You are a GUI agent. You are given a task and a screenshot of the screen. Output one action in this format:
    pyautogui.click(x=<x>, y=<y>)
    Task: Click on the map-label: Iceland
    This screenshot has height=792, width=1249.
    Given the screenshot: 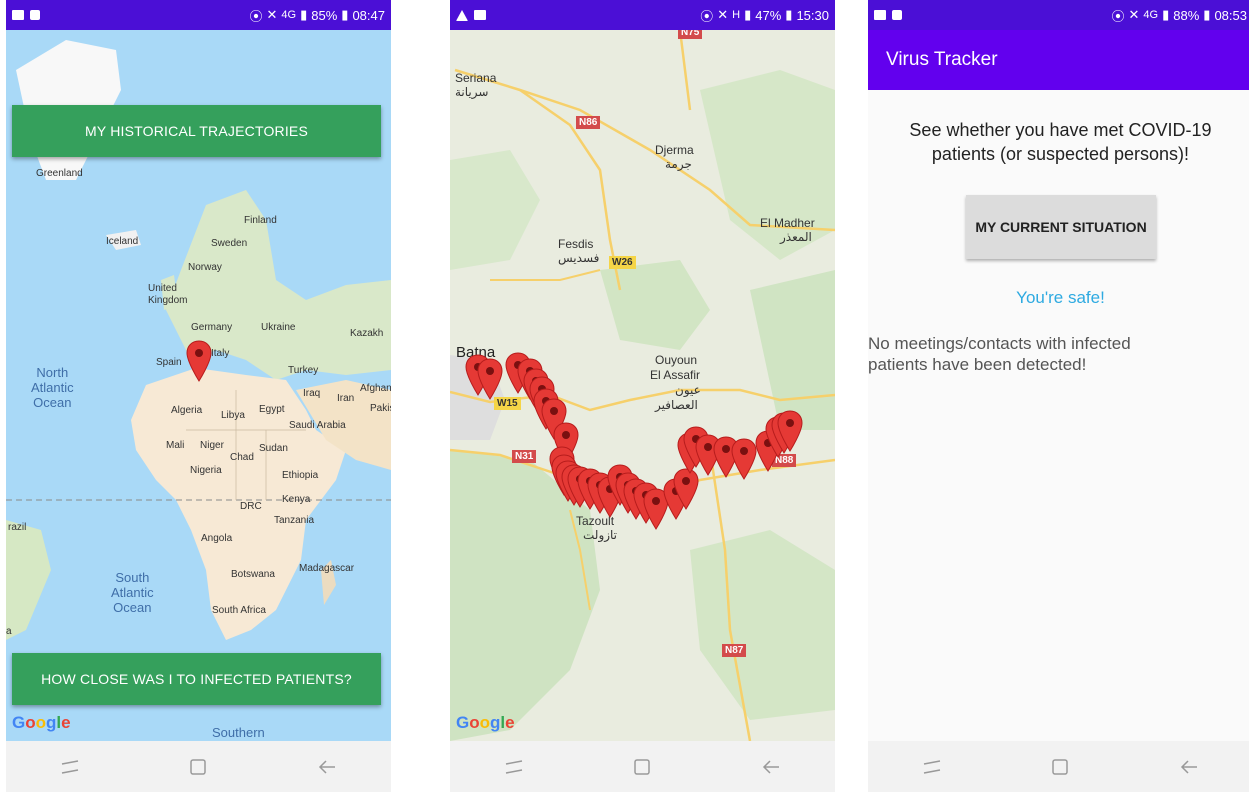 What is the action you would take?
    pyautogui.click(x=122, y=241)
    